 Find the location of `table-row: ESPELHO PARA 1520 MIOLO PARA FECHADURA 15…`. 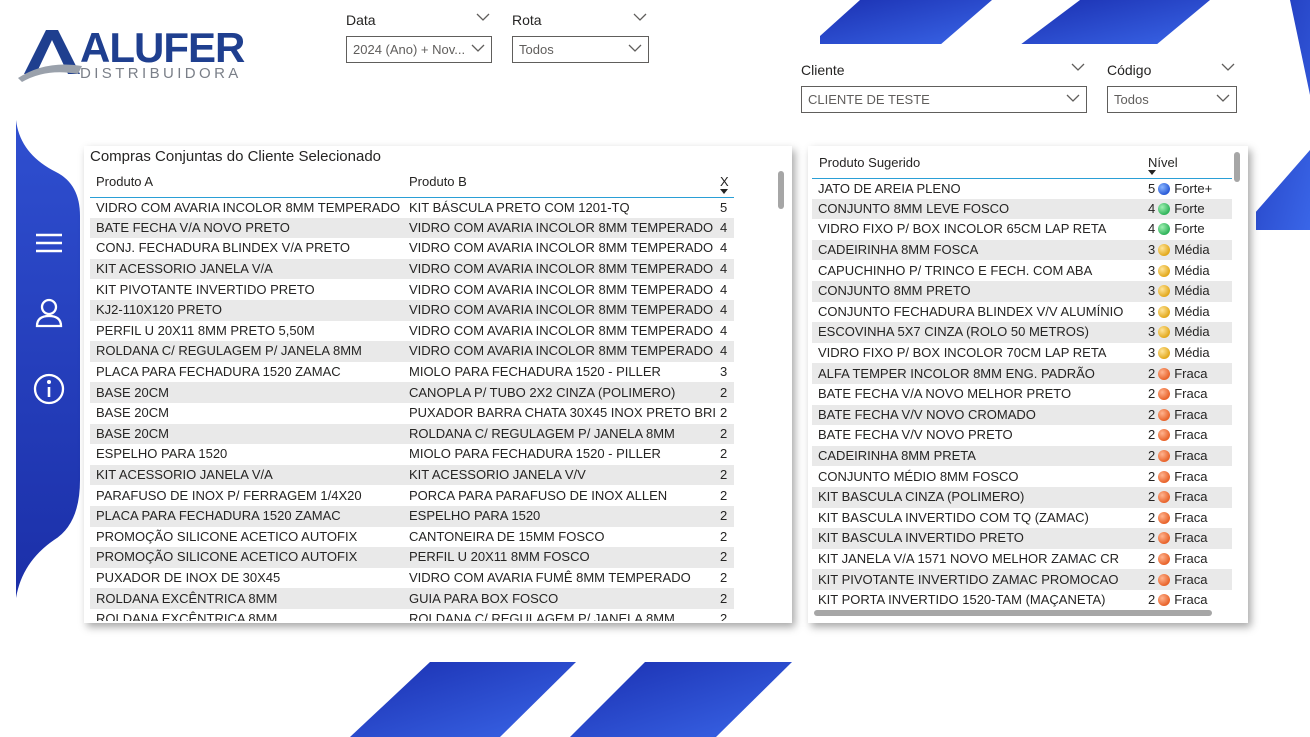

table-row: ESPELHO PARA 1520 MIOLO PARA FECHADURA 15… is located at coordinates (412, 454).